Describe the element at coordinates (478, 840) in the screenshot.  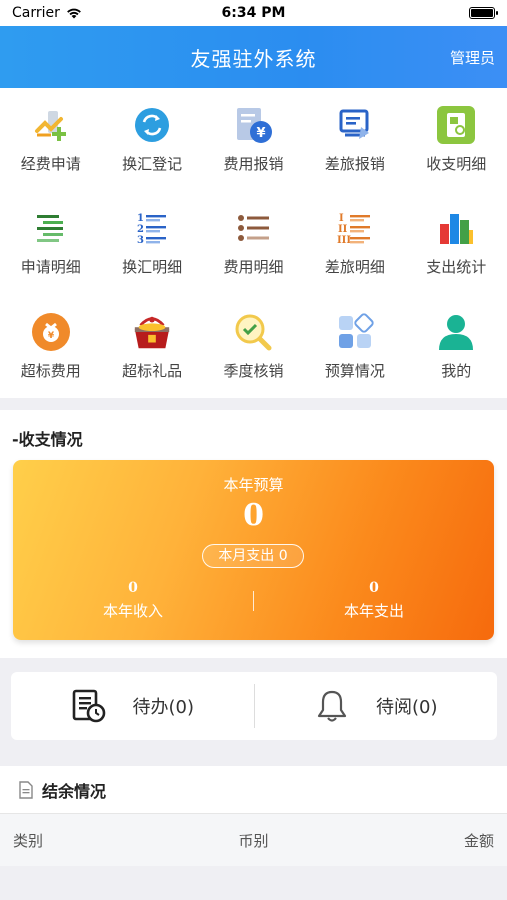
I see `col-amount: 金额` at that location.